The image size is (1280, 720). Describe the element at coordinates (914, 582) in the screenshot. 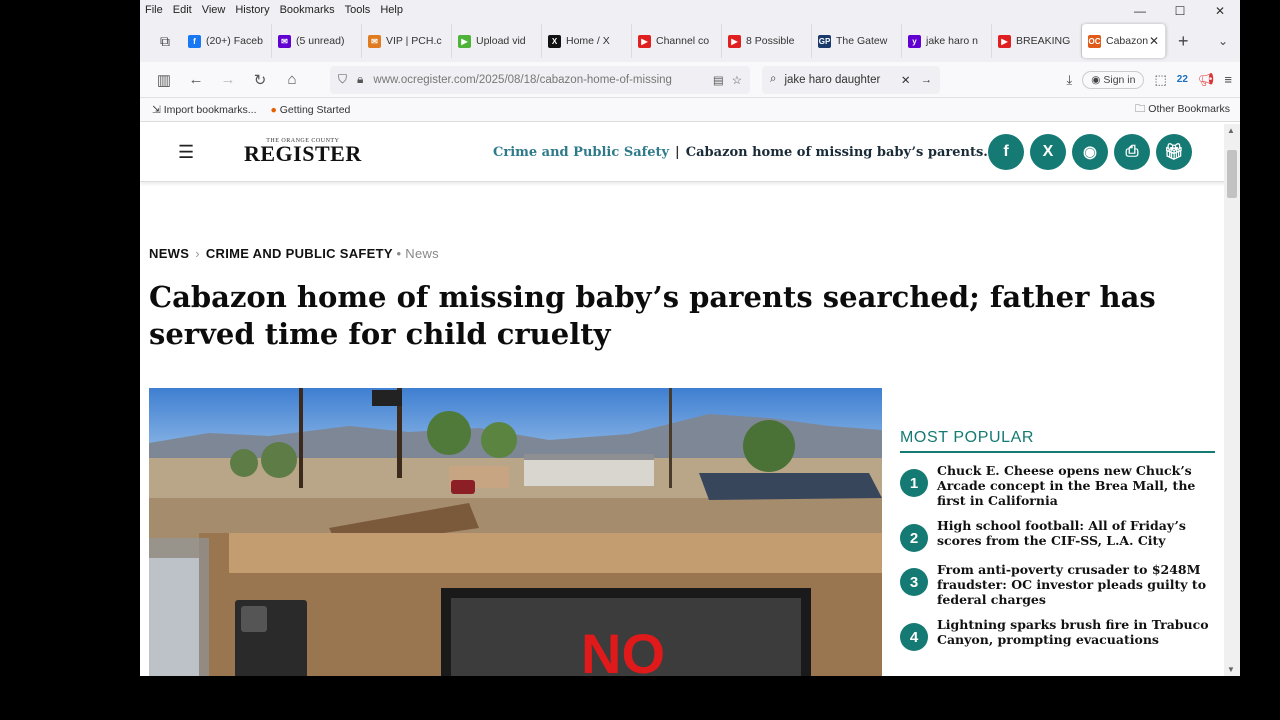

I see `popular-rank-badge: 3` at that location.